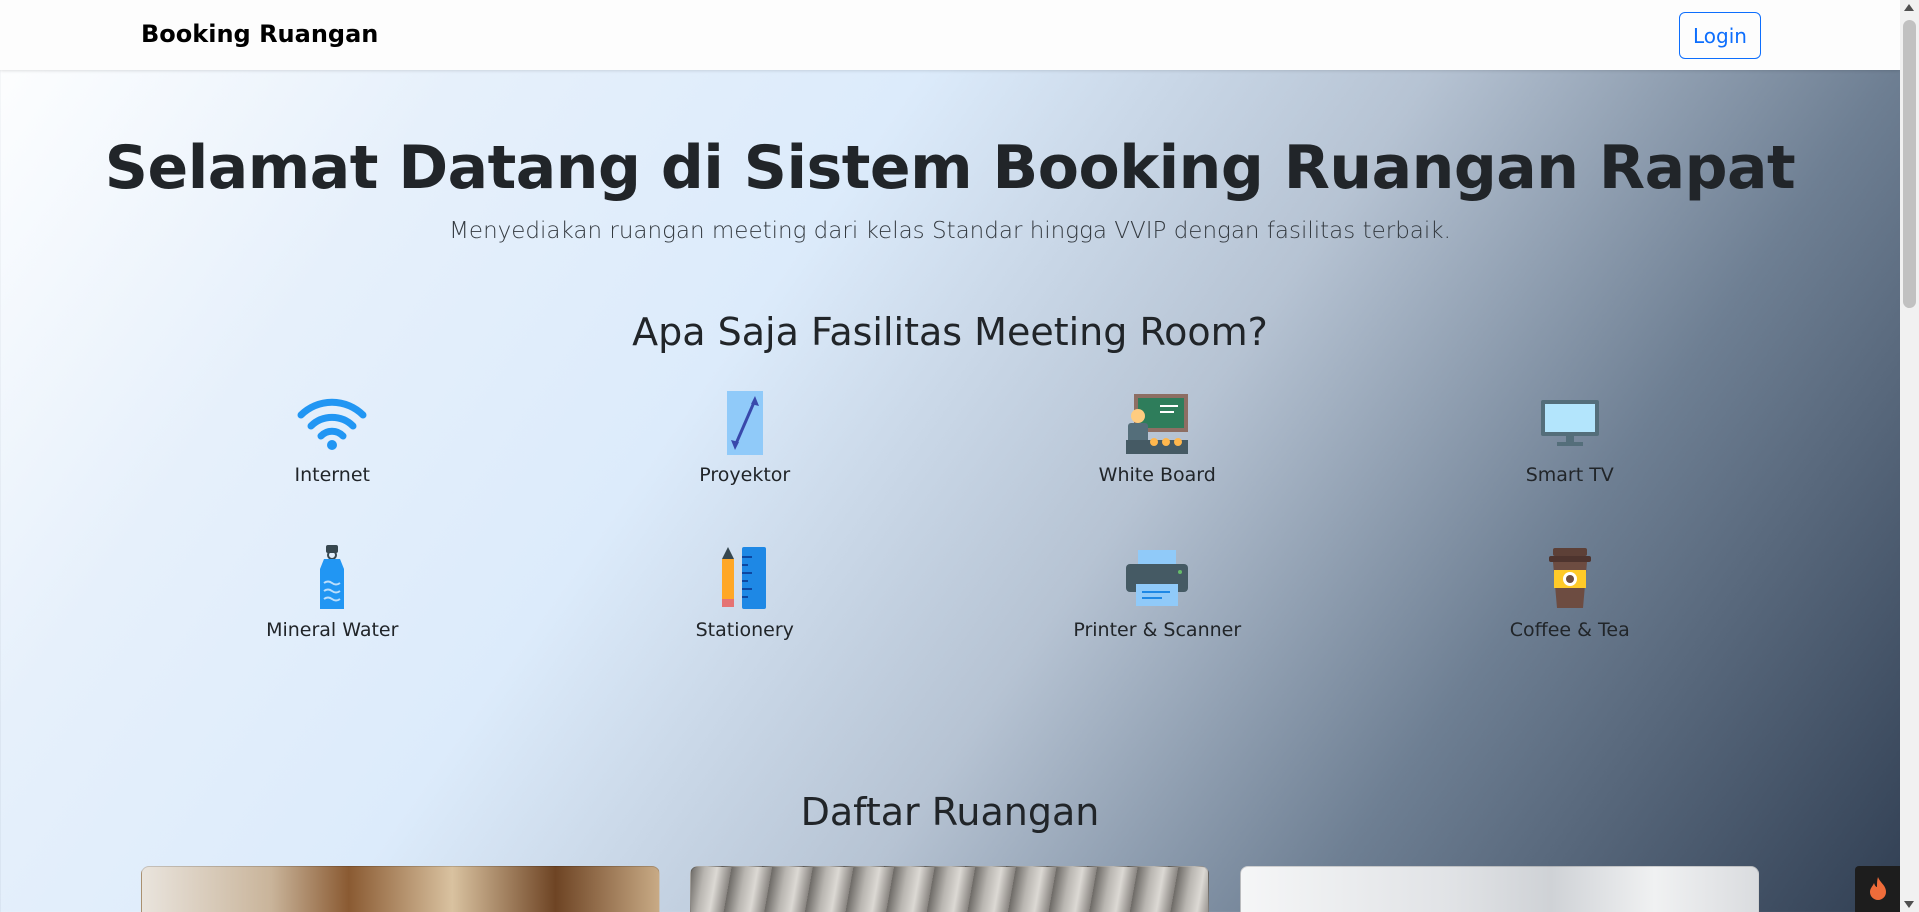  I want to click on water-bottle-icon, so click(332, 578).